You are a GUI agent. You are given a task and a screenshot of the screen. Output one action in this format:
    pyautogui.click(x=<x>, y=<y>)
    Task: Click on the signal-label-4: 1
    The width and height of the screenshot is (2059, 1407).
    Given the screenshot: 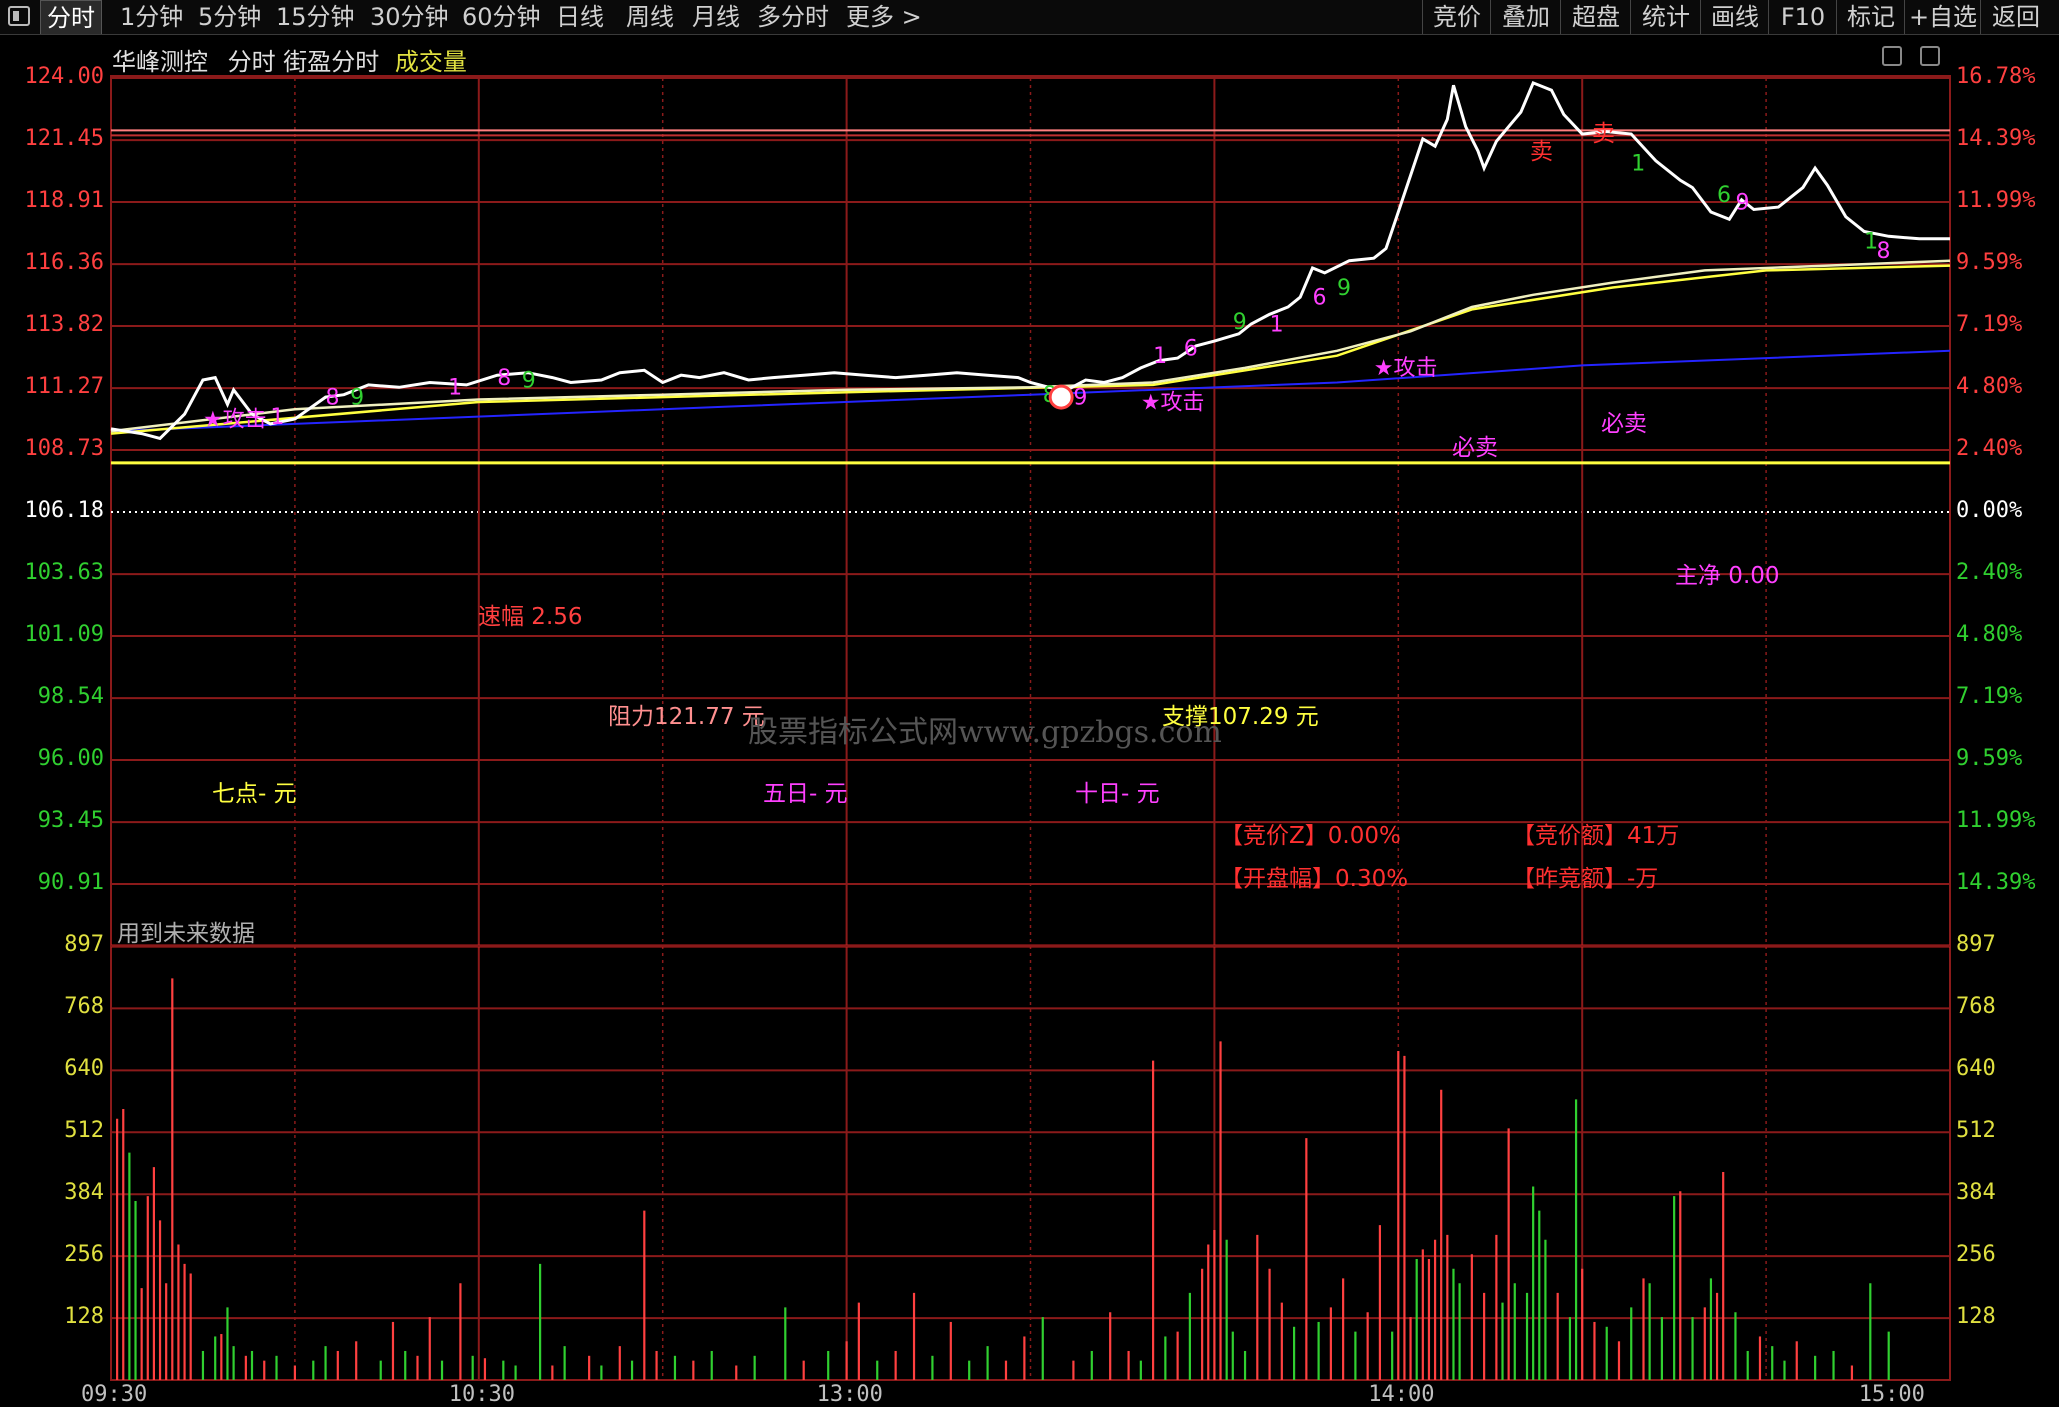 What is the action you would take?
    pyautogui.click(x=455, y=388)
    